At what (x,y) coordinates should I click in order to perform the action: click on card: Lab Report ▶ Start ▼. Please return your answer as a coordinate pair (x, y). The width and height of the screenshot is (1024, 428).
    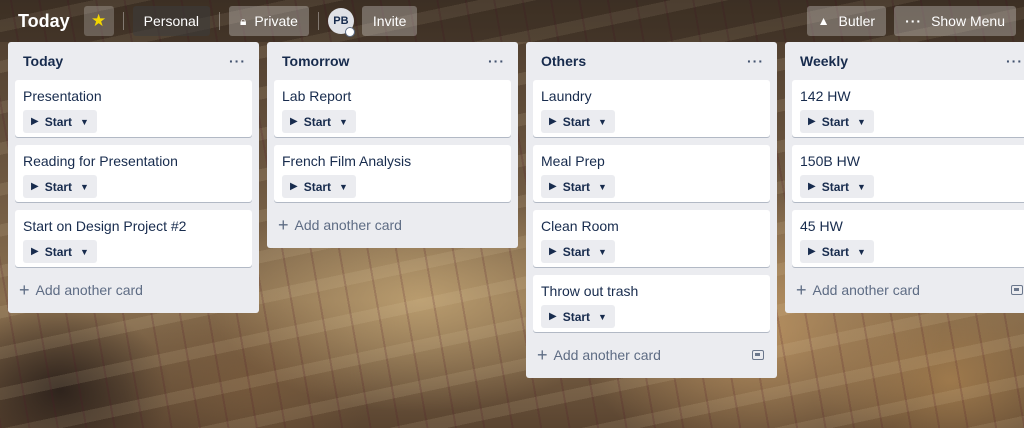
    Looking at the image, I should click on (392, 108).